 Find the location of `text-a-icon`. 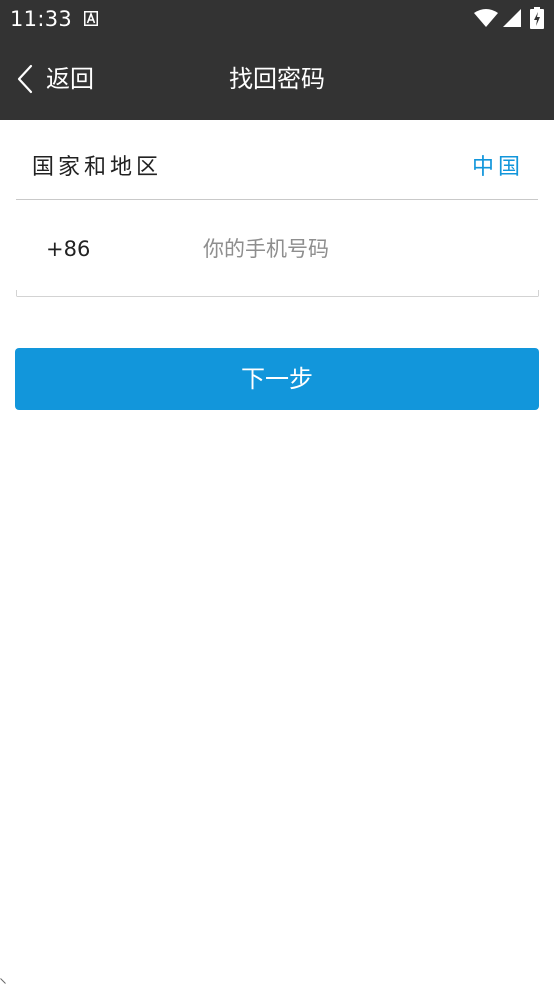

text-a-icon is located at coordinates (91, 18).